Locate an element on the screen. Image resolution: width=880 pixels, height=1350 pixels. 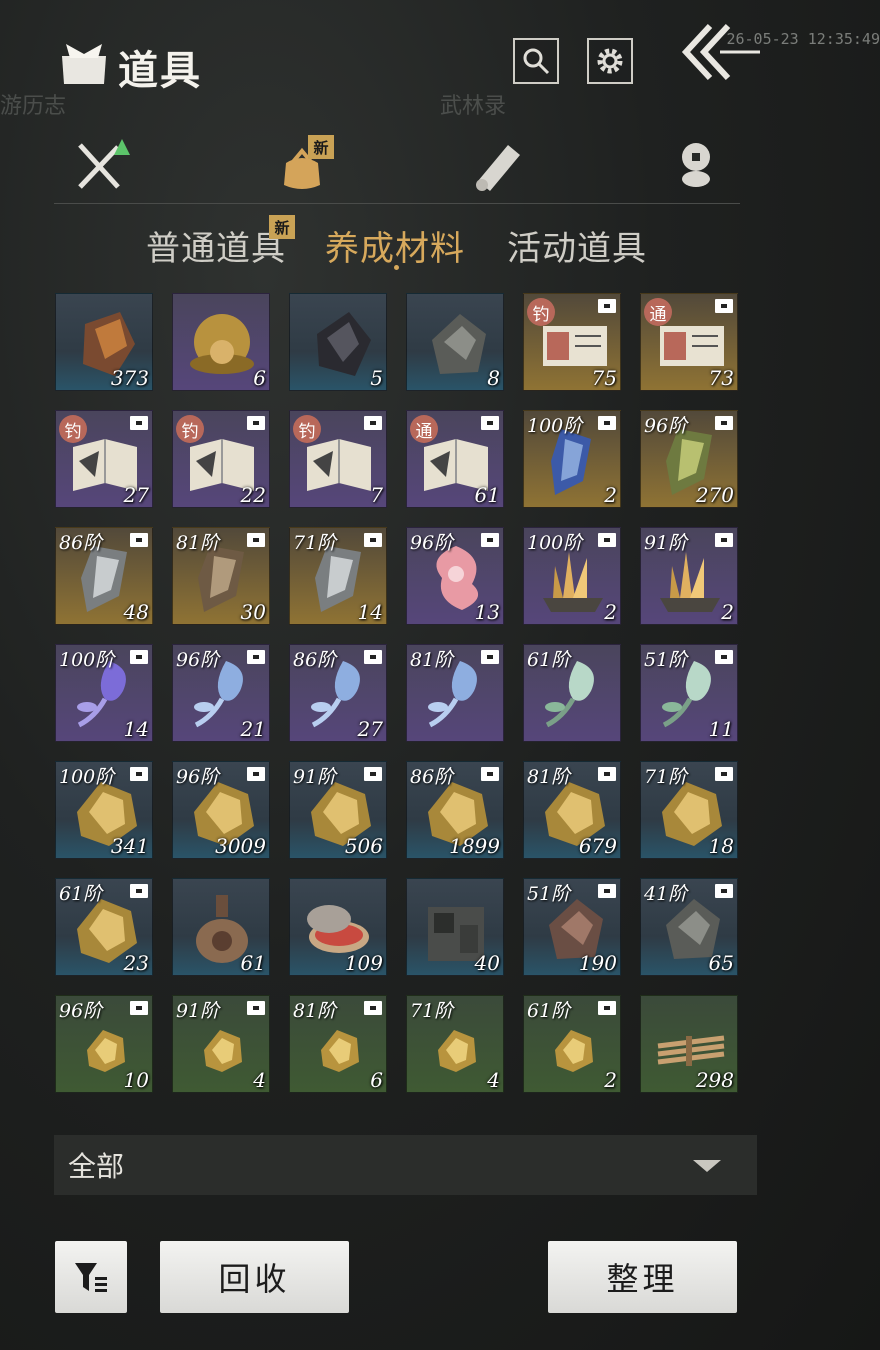
active-tab-indicator is located at coordinates (396, 267).